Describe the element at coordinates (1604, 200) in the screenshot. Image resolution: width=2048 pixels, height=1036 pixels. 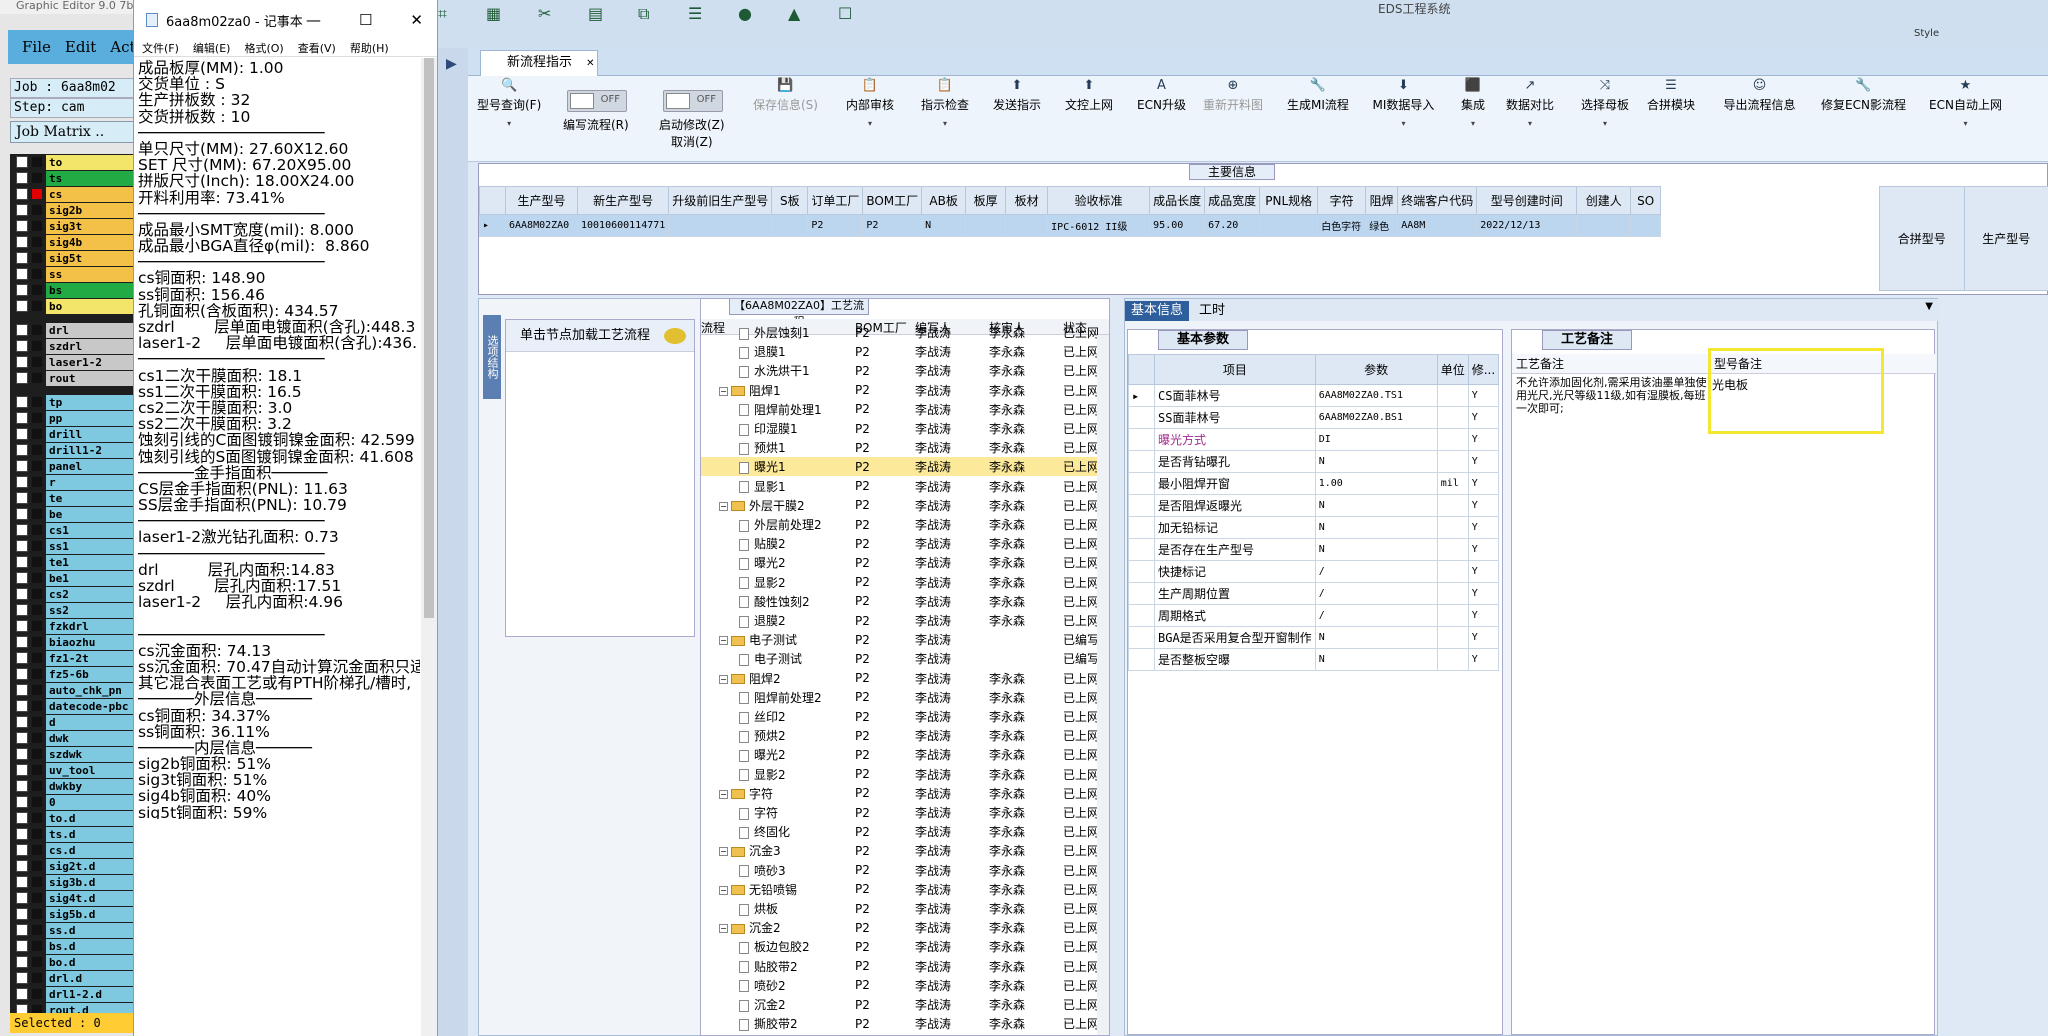
I see `col-header: 创建人` at that location.